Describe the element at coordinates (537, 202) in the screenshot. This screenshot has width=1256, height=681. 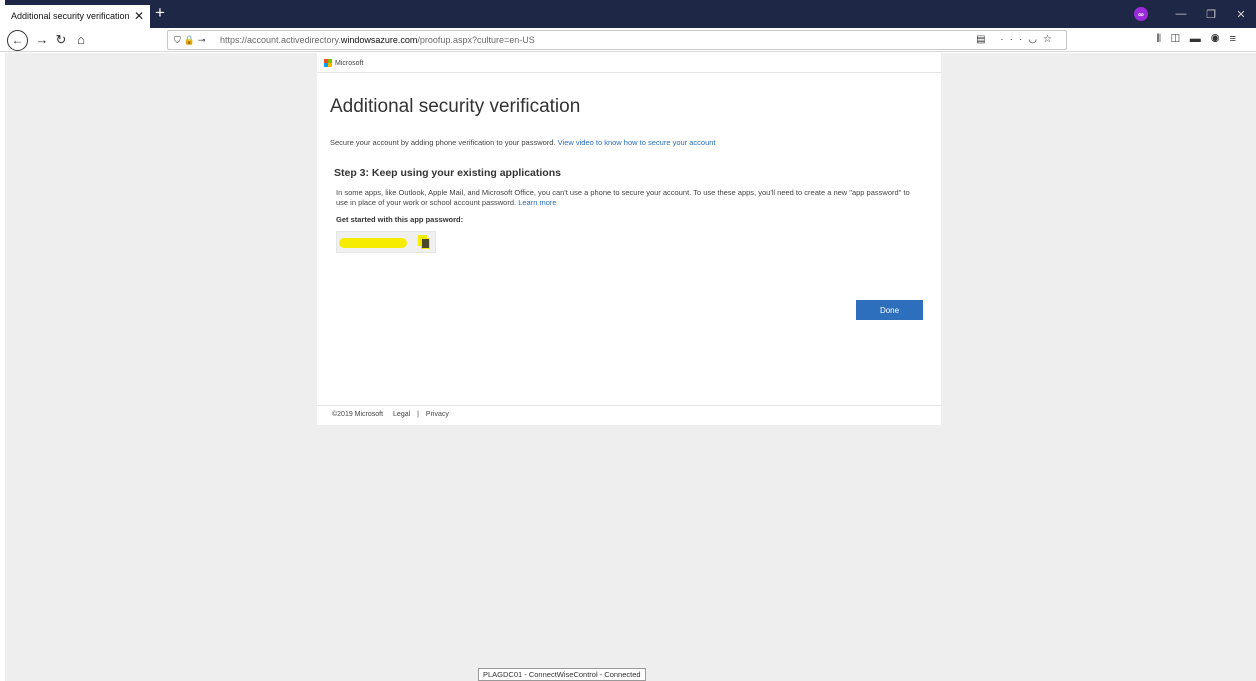
I see `learn-more-link: Learn more` at that location.